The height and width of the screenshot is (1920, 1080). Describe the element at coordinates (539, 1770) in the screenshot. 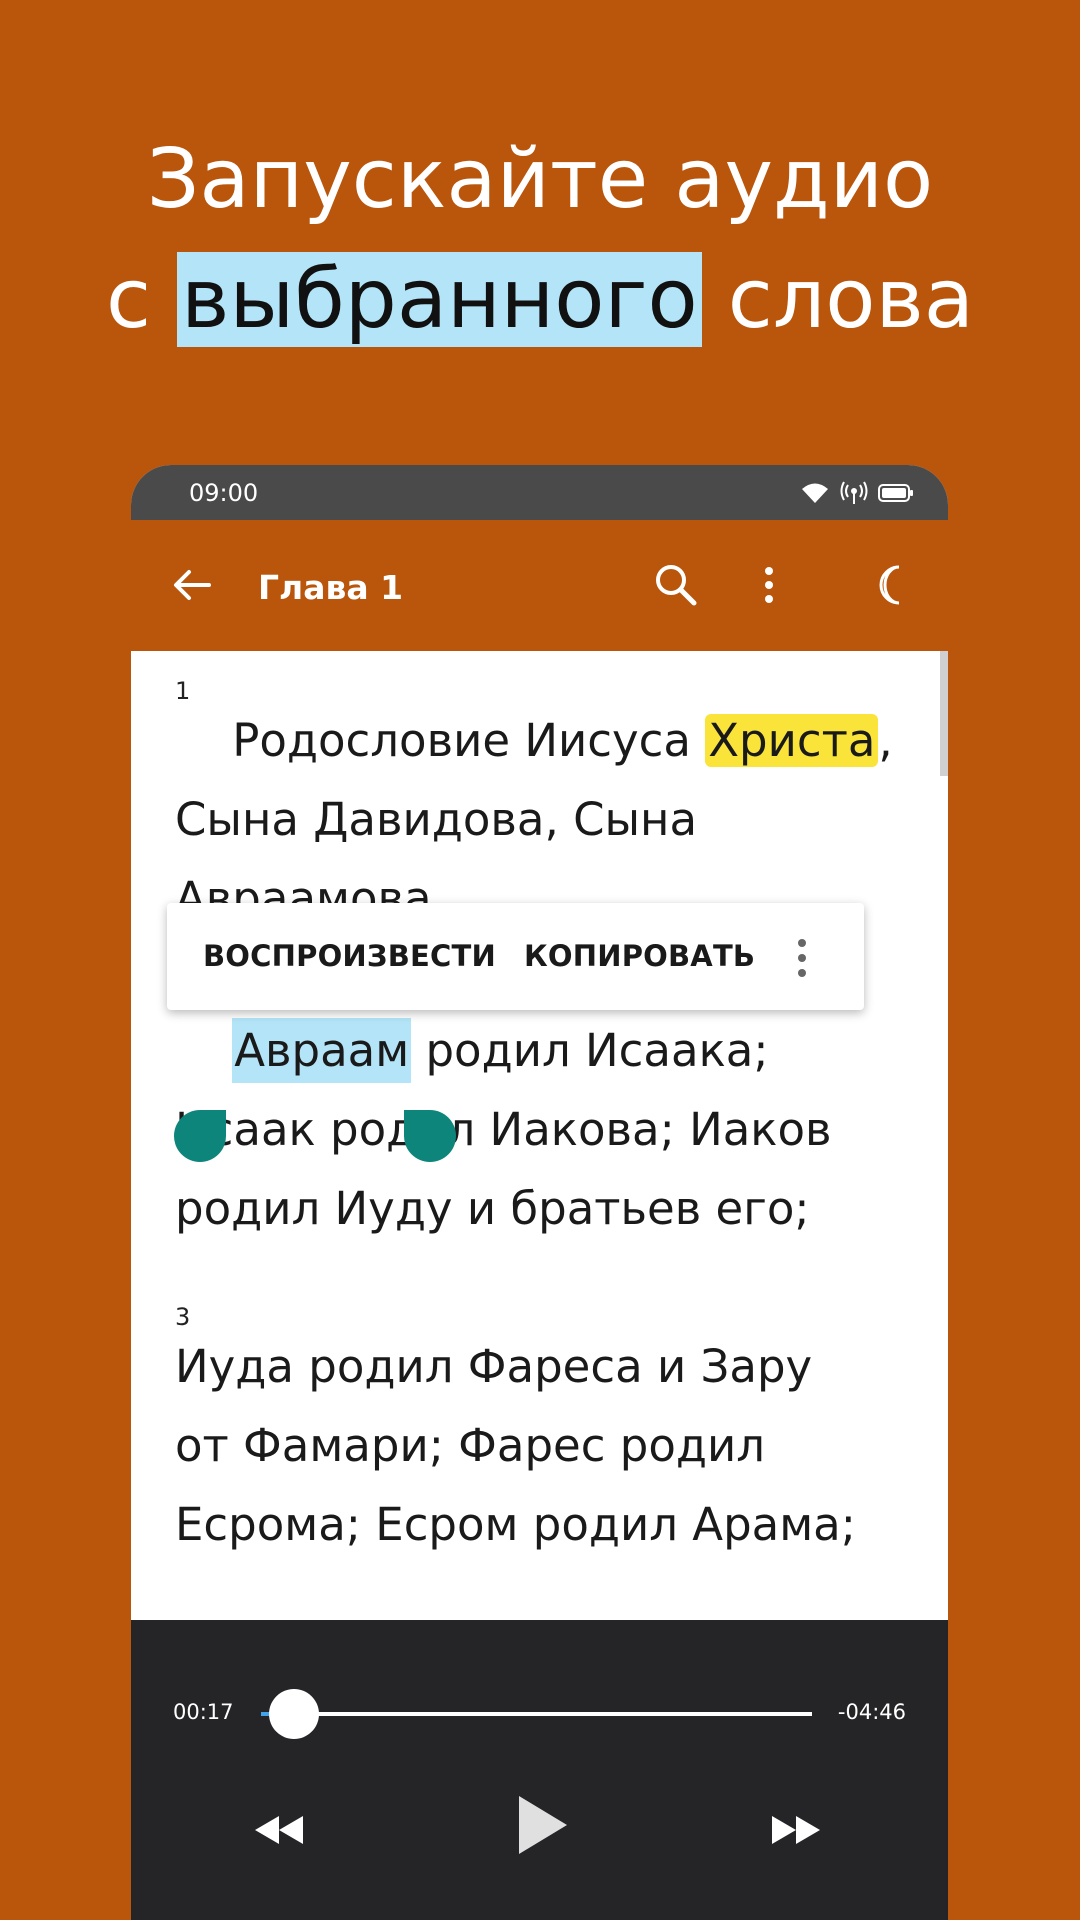

I see `audio-player: 00:17 -04:46` at that location.